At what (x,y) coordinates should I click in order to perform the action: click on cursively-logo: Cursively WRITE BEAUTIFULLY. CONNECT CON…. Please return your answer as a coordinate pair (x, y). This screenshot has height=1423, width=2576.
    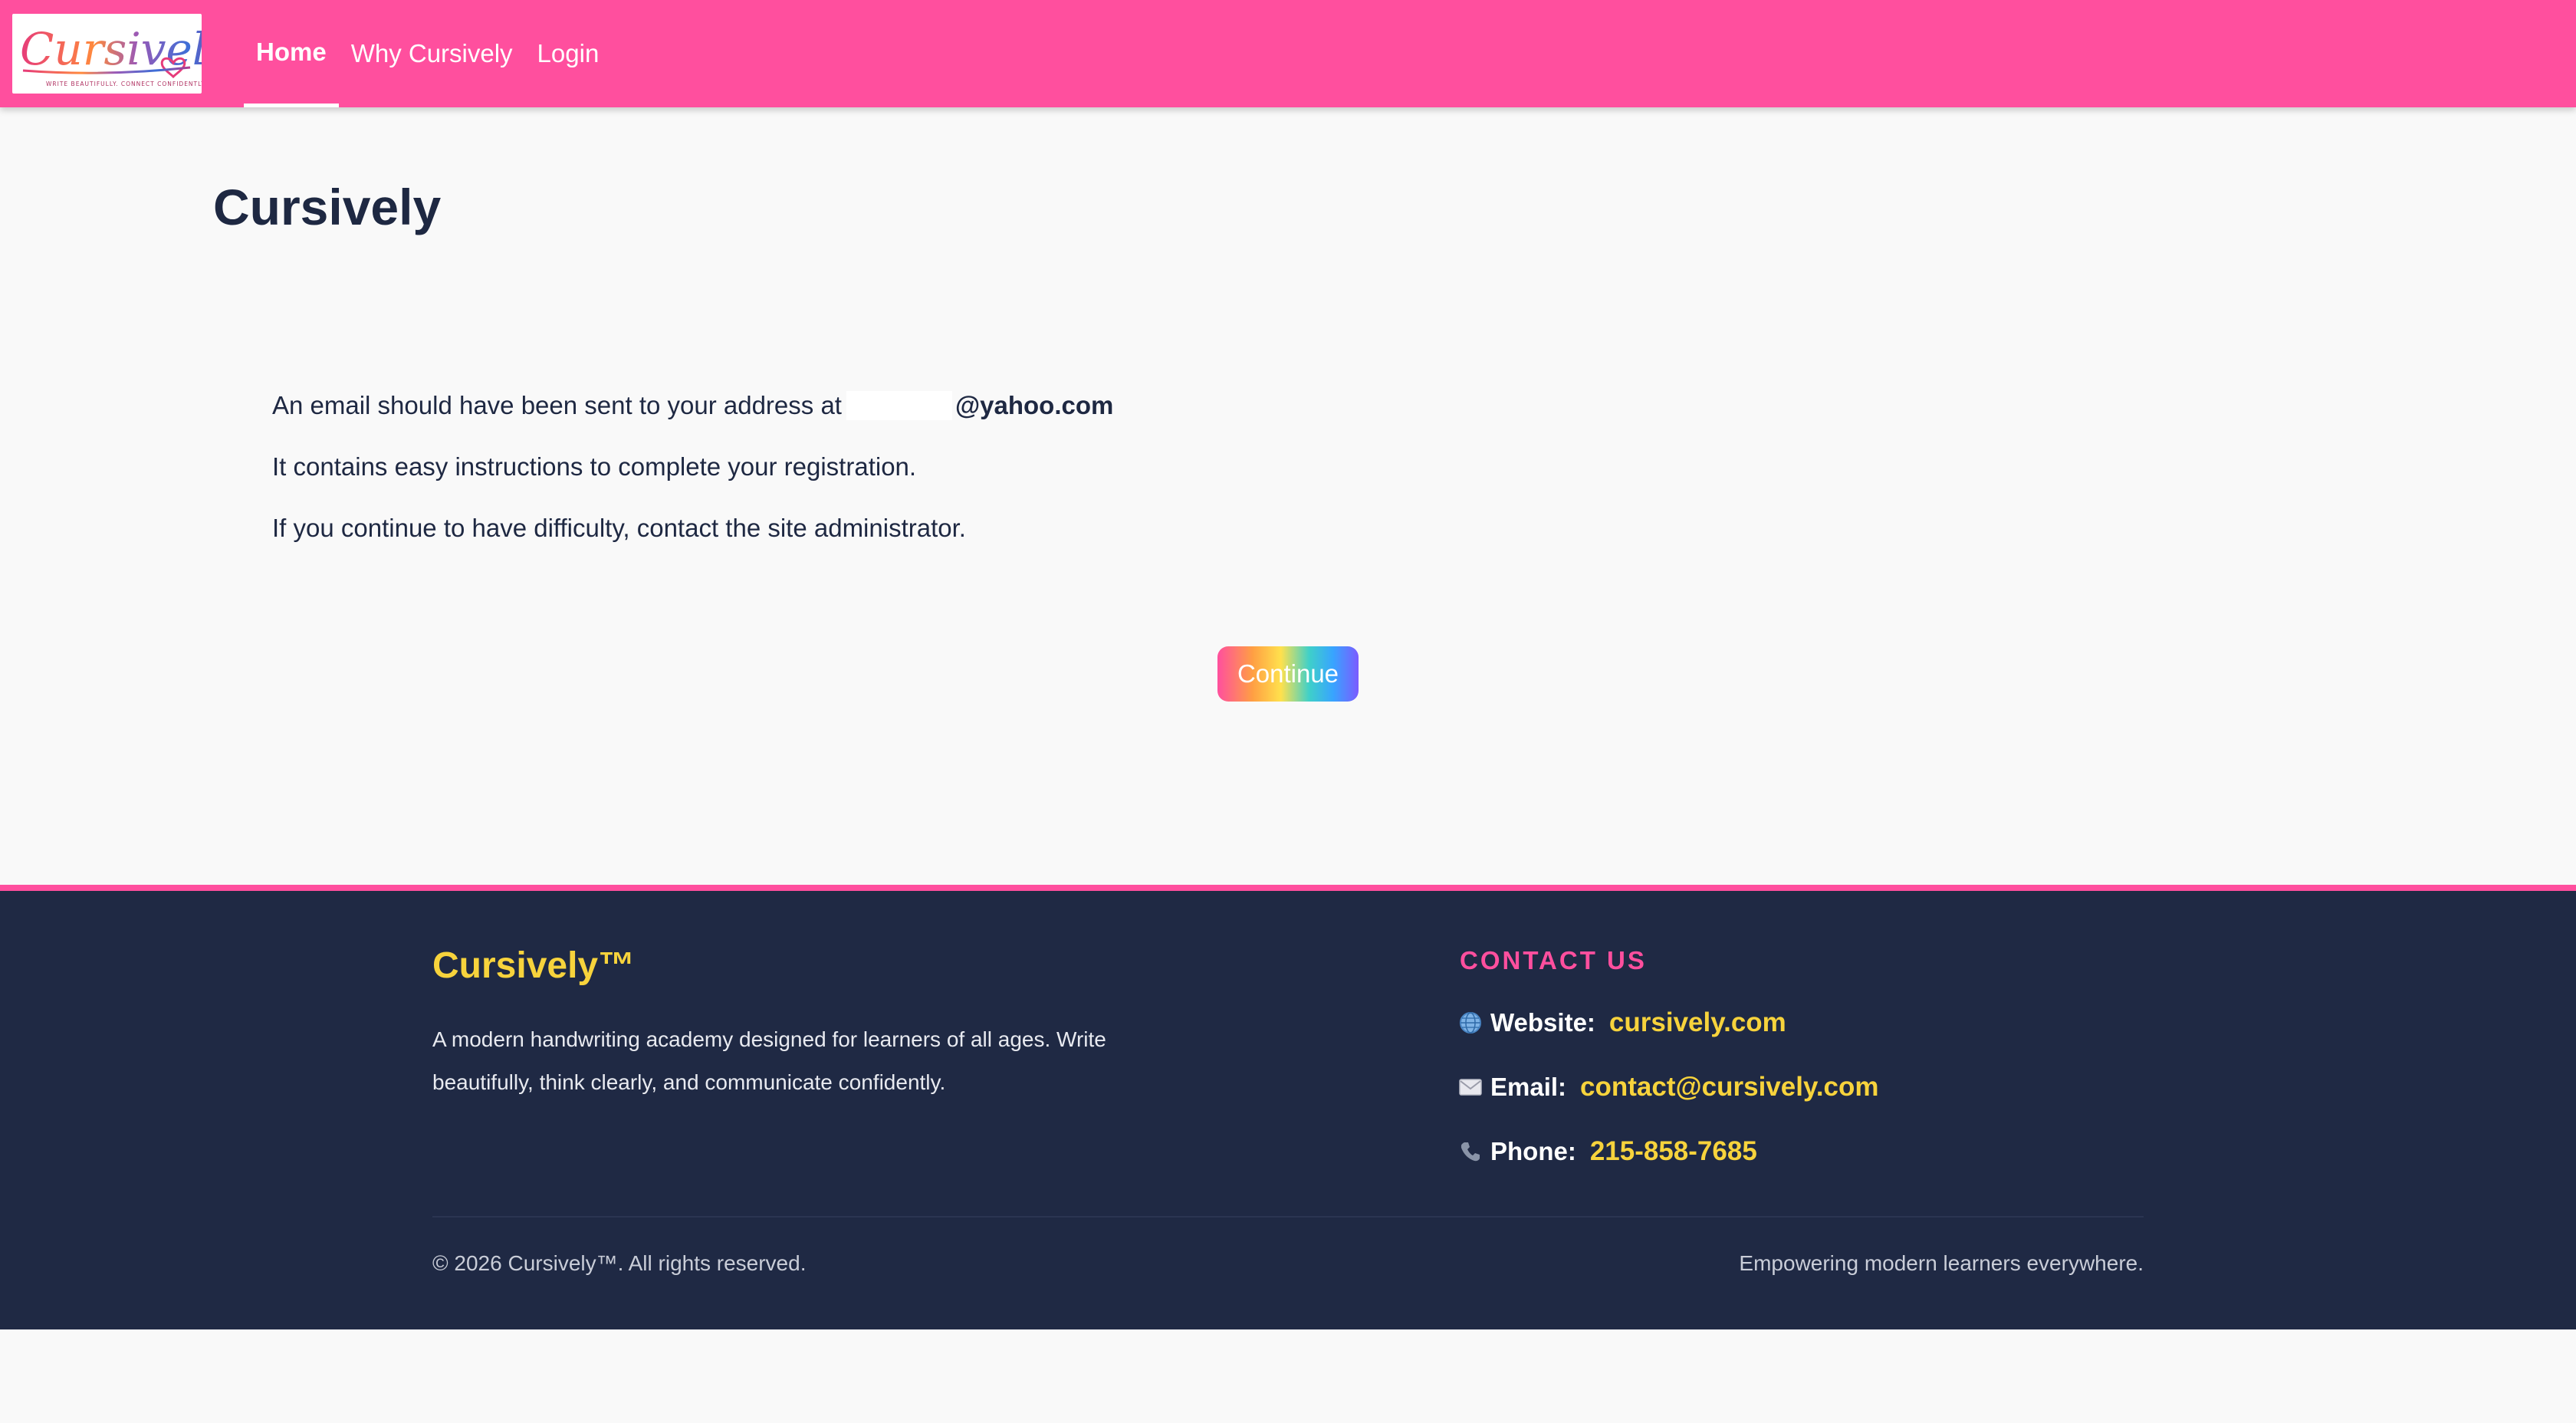
    Looking at the image, I should click on (107, 54).